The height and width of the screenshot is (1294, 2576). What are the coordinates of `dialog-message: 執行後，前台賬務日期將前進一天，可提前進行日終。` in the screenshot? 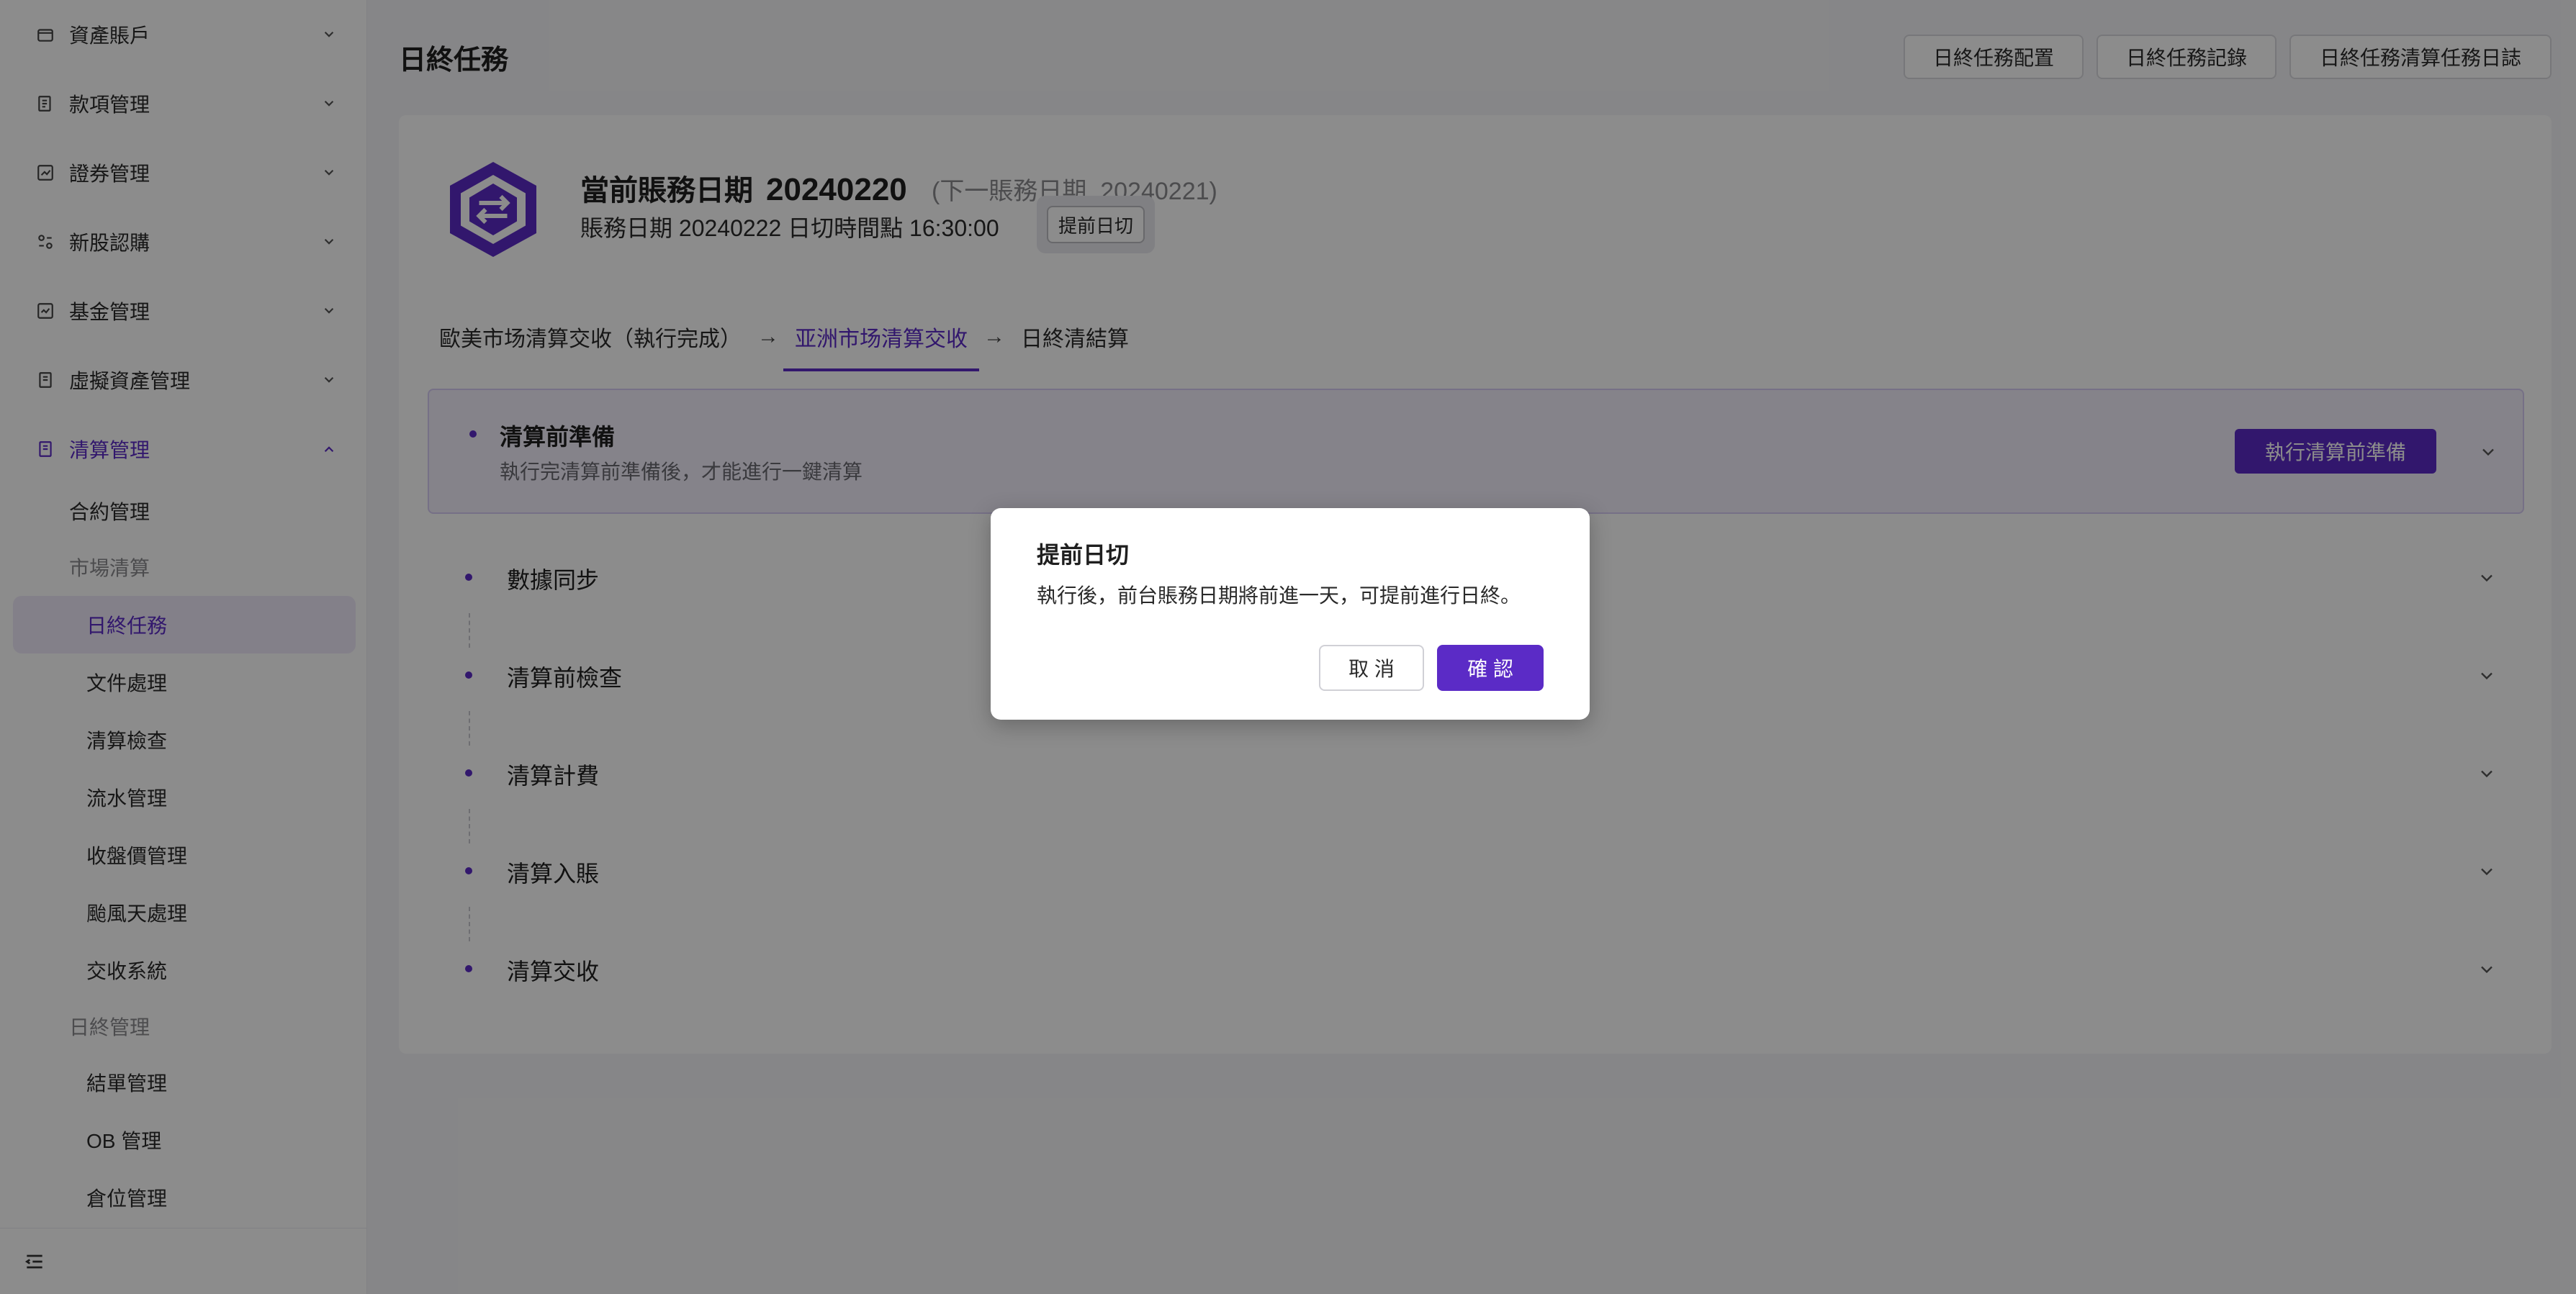 It's located at (1279, 595).